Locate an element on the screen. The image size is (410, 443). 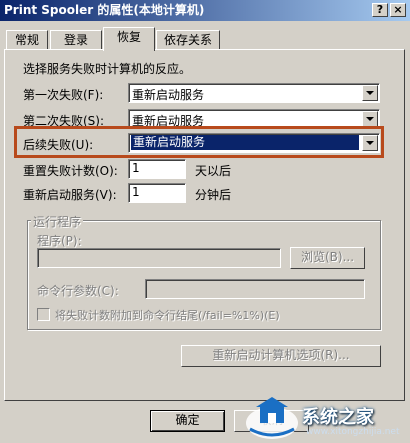
reset-count-unit: 天以后 is located at coordinates (213, 171).